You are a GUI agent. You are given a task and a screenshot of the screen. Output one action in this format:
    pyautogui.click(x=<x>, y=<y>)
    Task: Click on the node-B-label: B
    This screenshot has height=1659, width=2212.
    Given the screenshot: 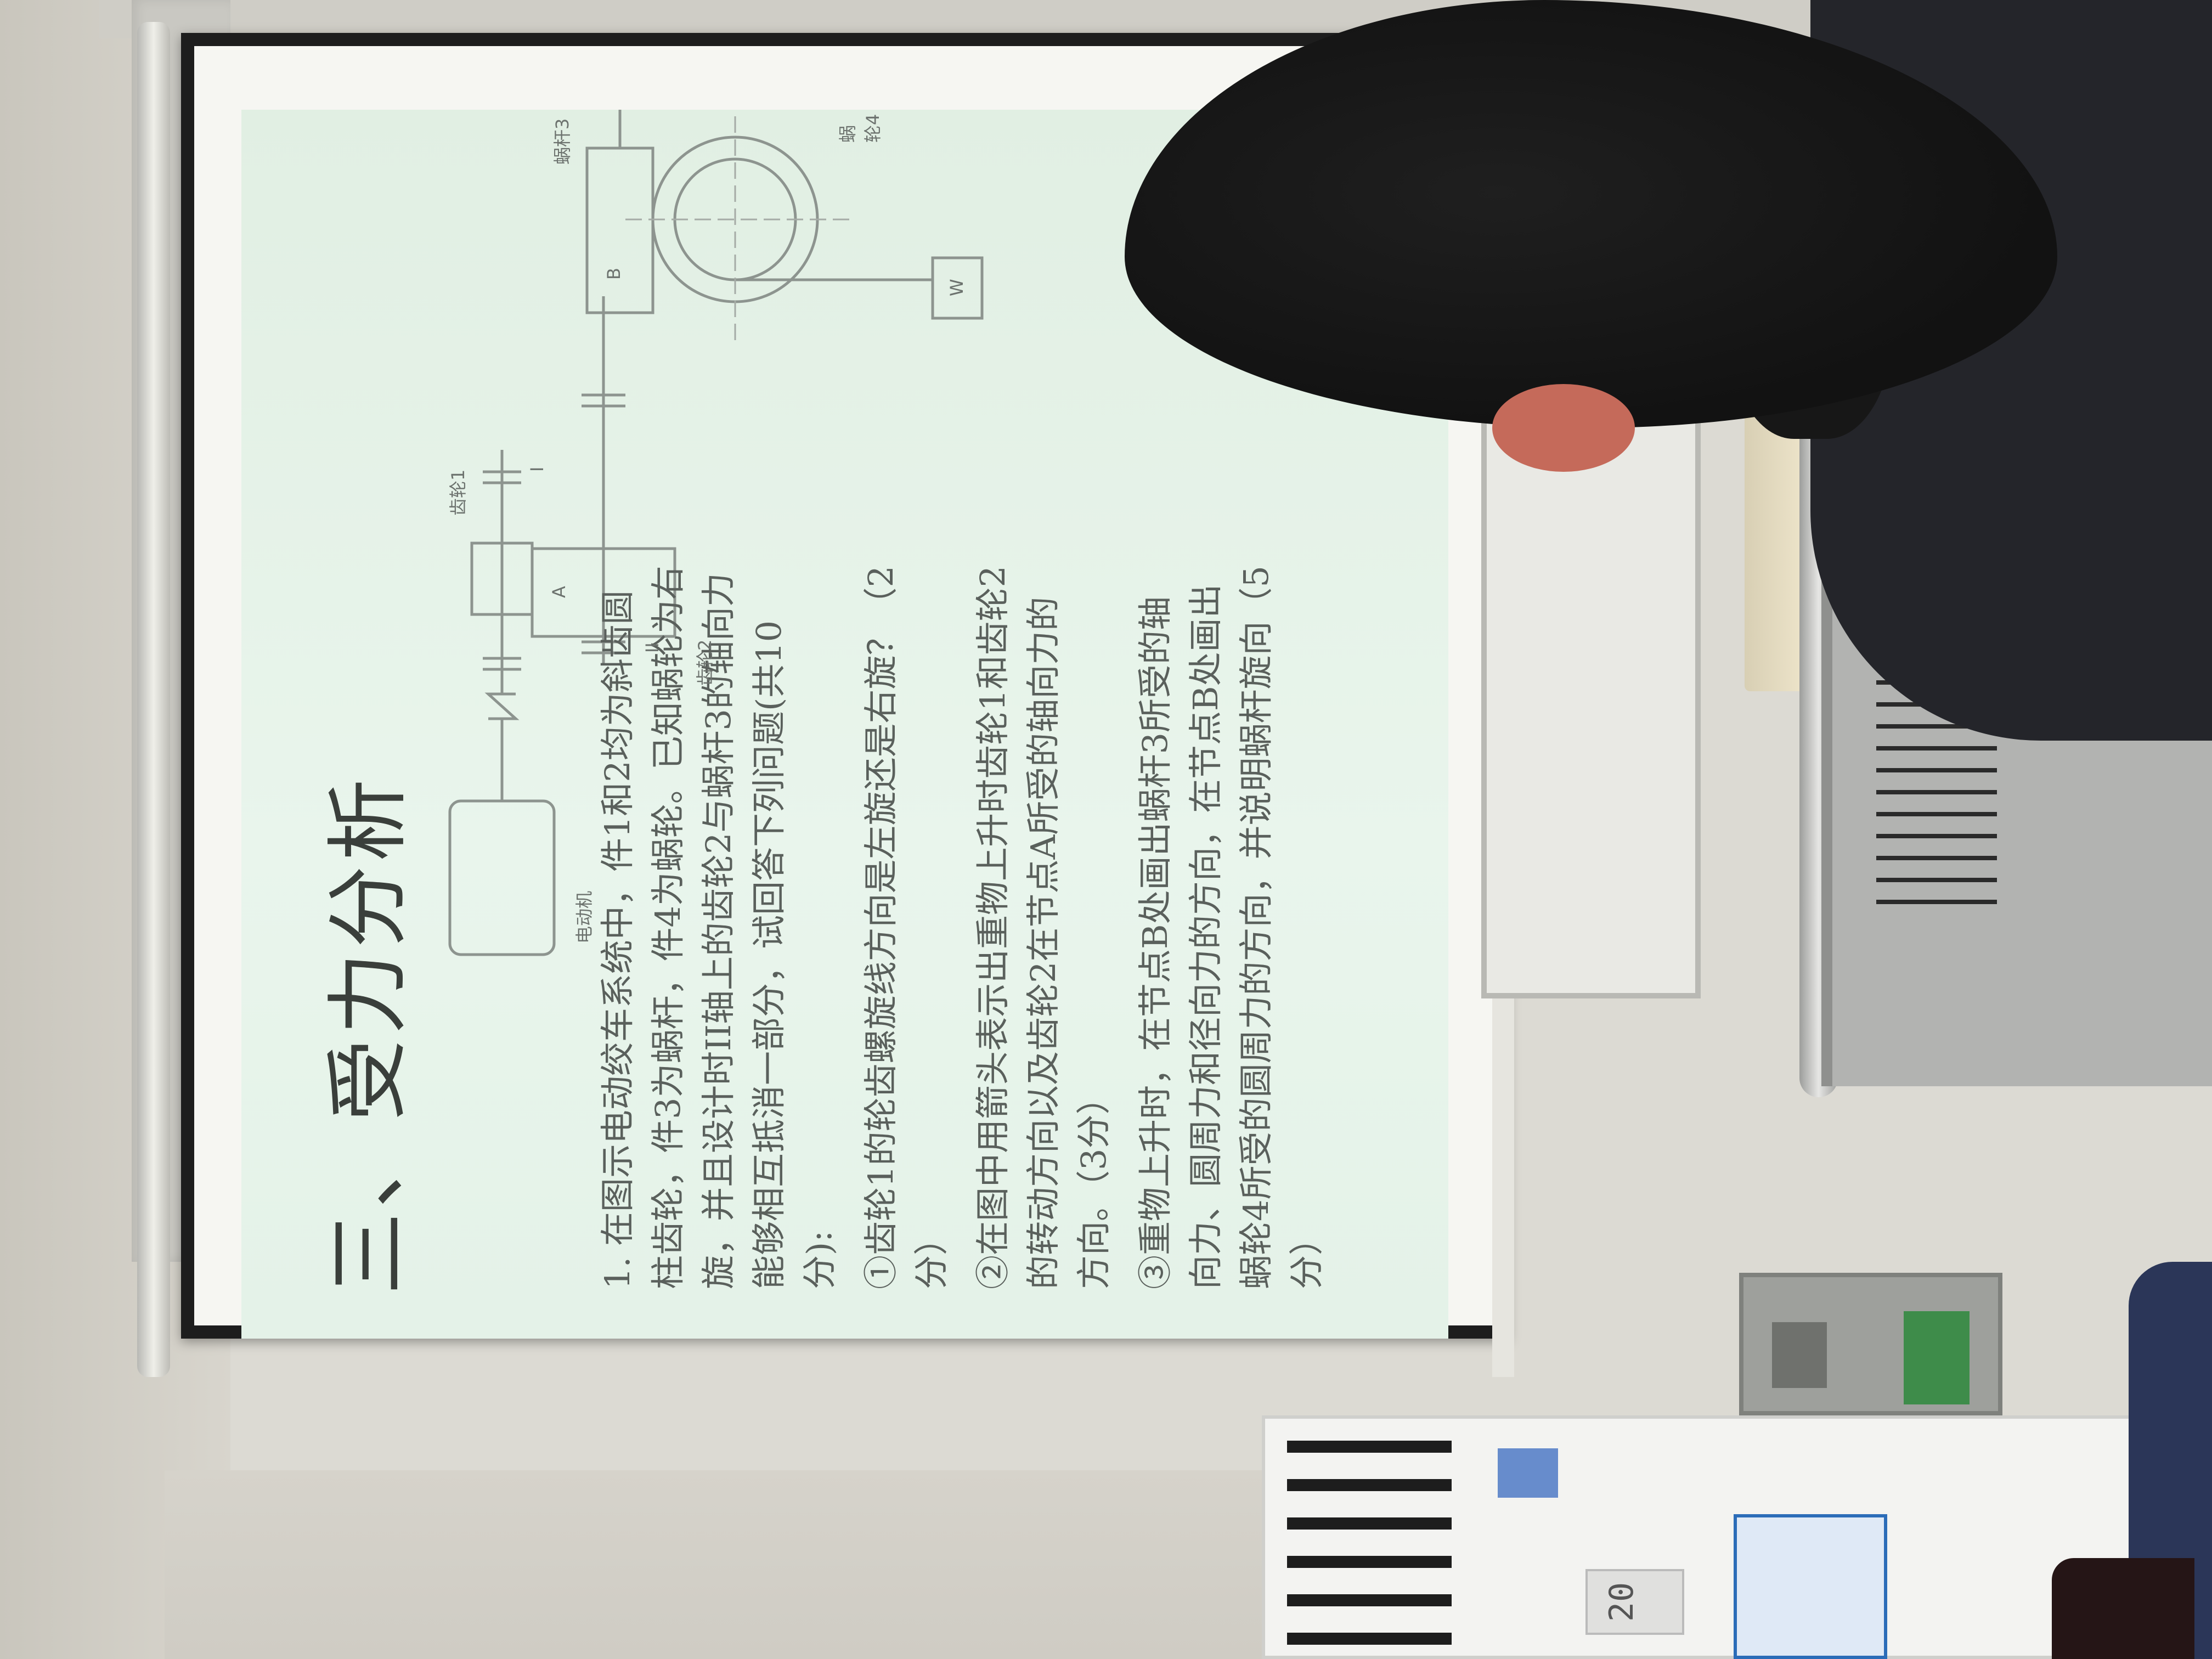 What is the action you would take?
    pyautogui.click(x=613, y=274)
    